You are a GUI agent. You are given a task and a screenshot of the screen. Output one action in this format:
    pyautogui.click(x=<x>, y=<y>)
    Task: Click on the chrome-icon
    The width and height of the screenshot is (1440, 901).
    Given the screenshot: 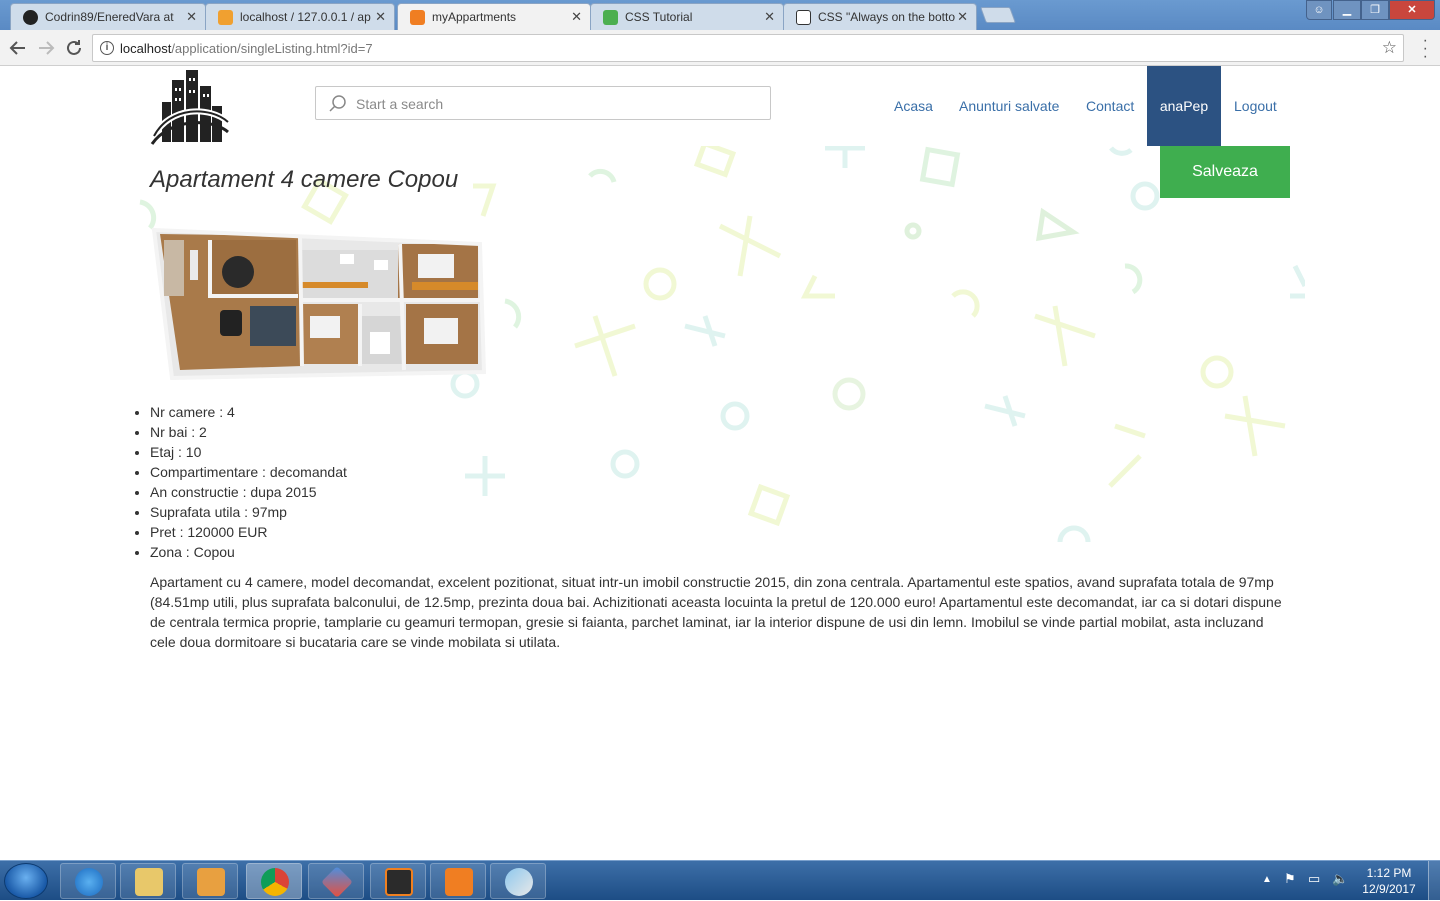 What is the action you would take?
    pyautogui.click(x=275, y=882)
    